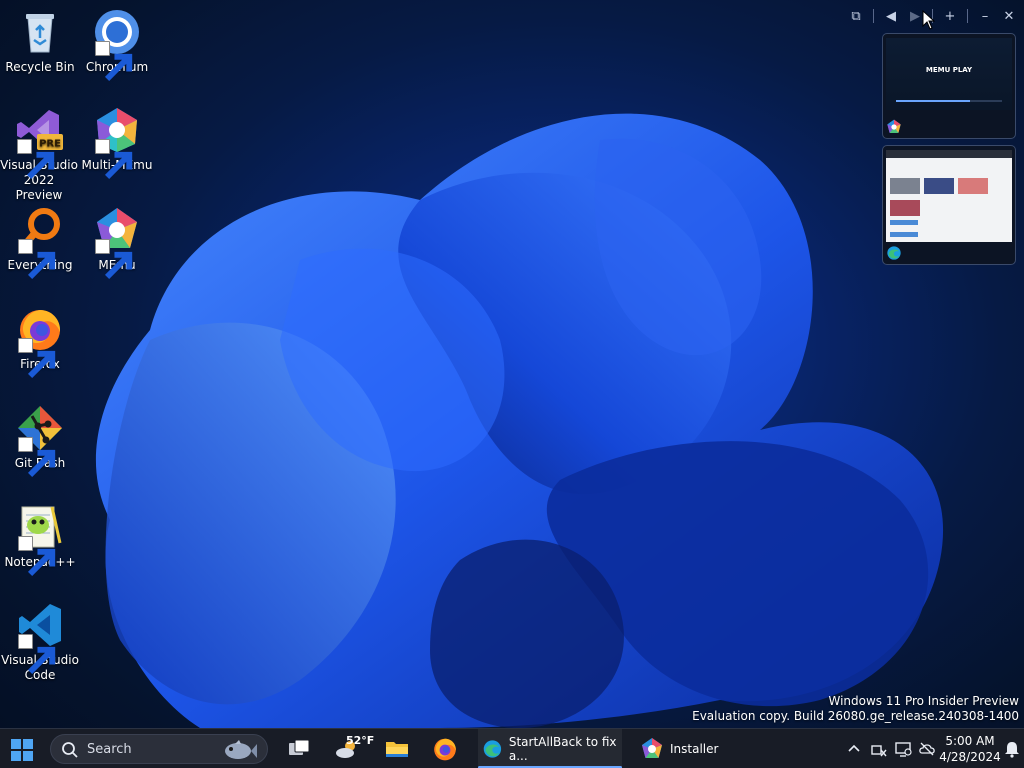 Image resolution: width=1024 pixels, height=768 pixels. I want to click on file-explorer-icon, so click(397, 749).